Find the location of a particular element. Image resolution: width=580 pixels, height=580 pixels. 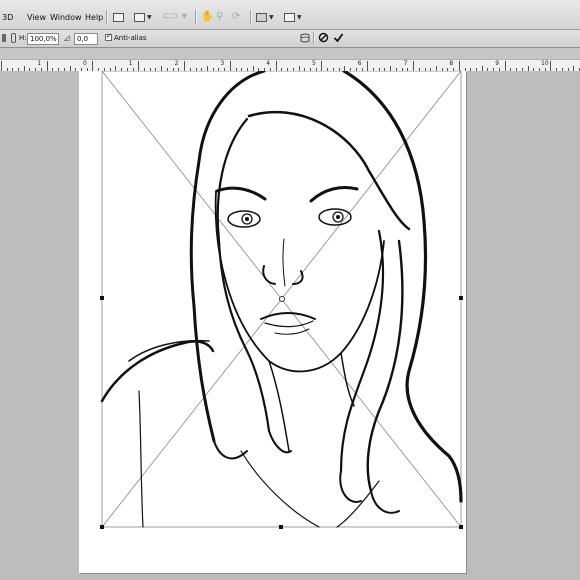

zoom-icon is located at coordinates (118, 17).